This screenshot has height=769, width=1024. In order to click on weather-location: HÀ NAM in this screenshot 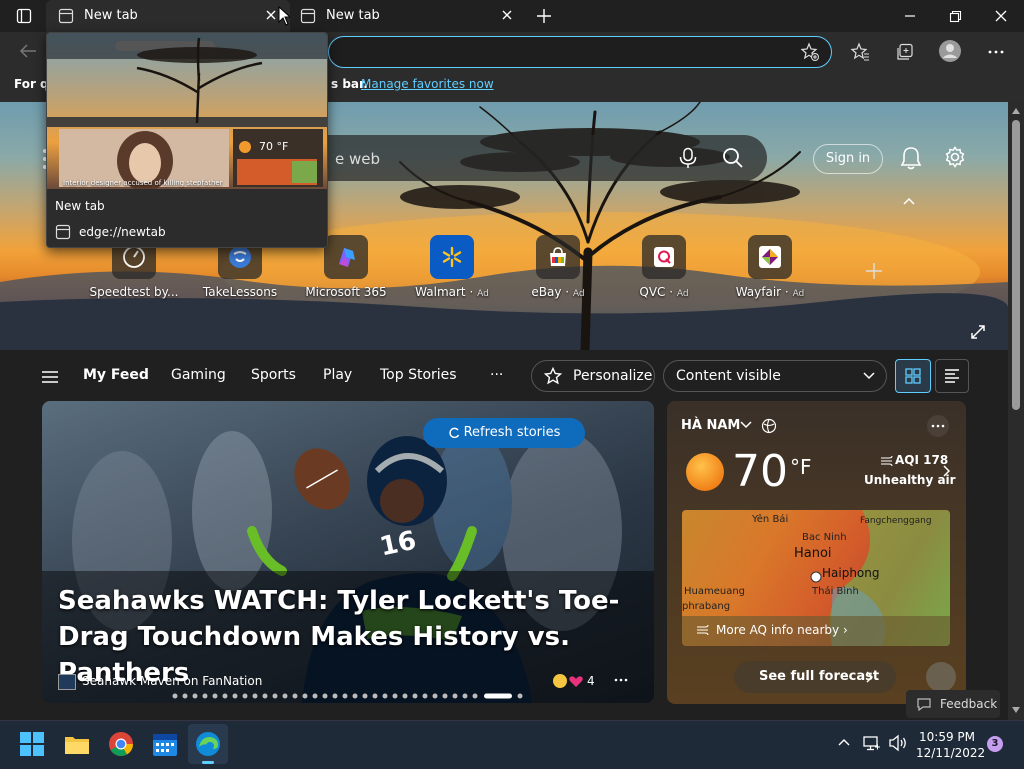, I will do `click(710, 425)`.